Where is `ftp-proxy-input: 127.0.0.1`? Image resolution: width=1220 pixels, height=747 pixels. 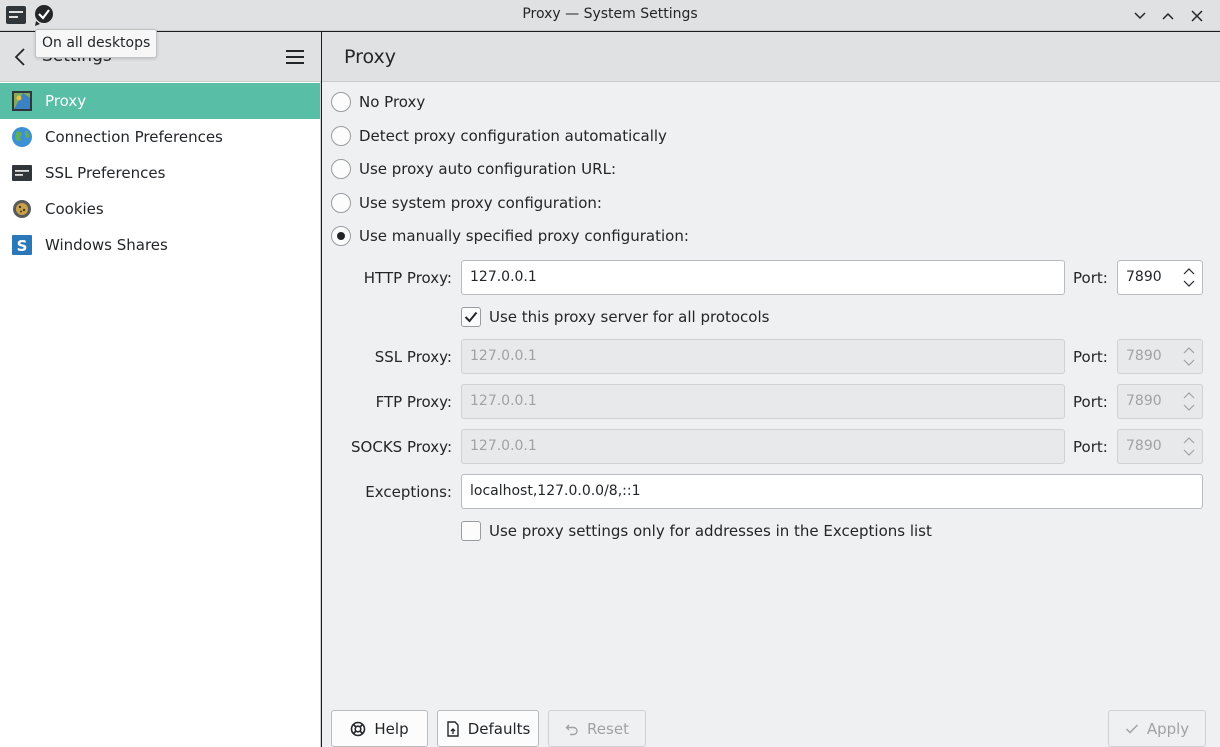 ftp-proxy-input: 127.0.0.1 is located at coordinates (763, 401).